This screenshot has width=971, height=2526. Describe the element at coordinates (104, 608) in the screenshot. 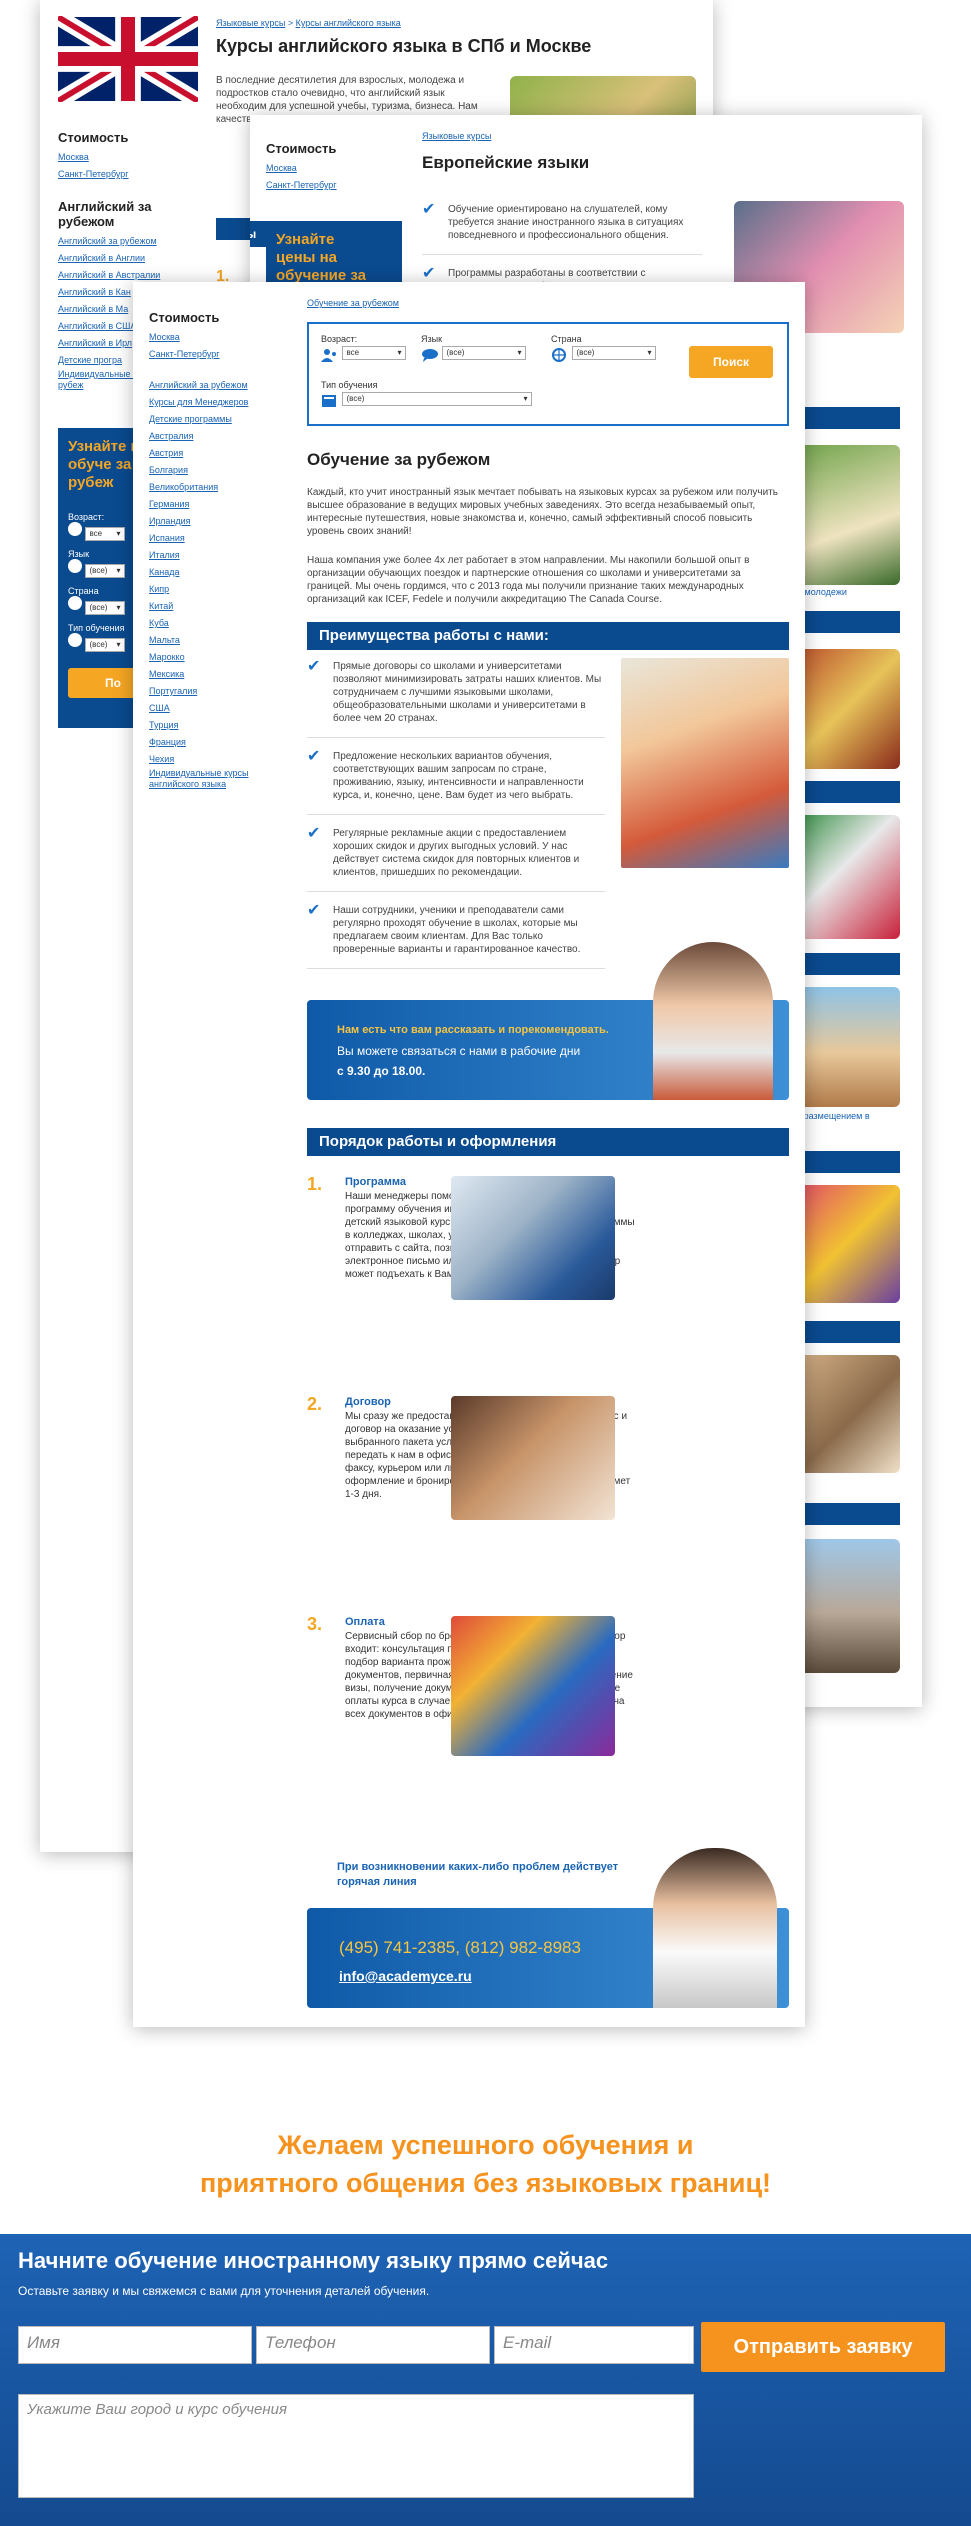

I see `promo-country-select: (все)` at that location.